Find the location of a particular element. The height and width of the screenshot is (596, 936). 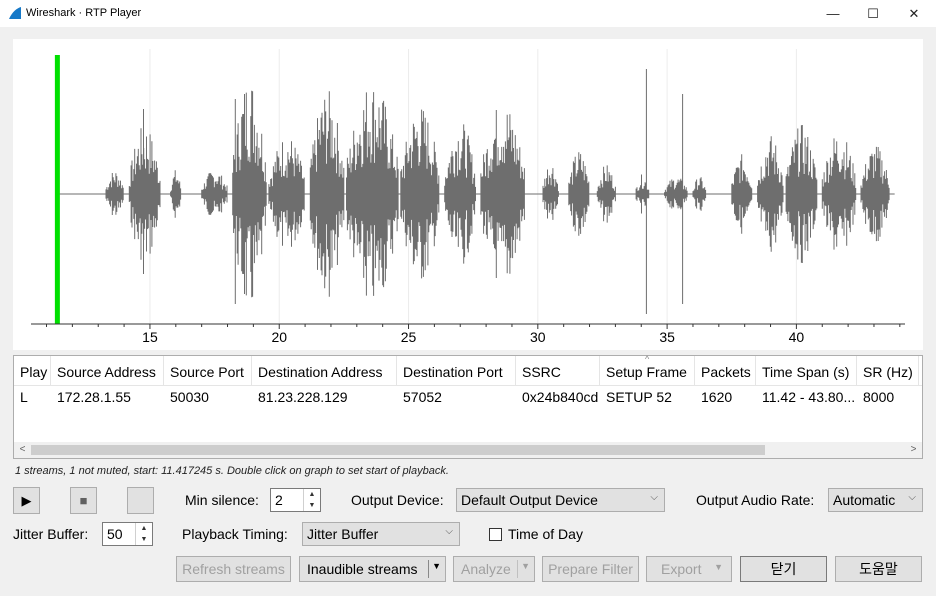

scroll-left-icon: < is located at coordinates (22, 450).